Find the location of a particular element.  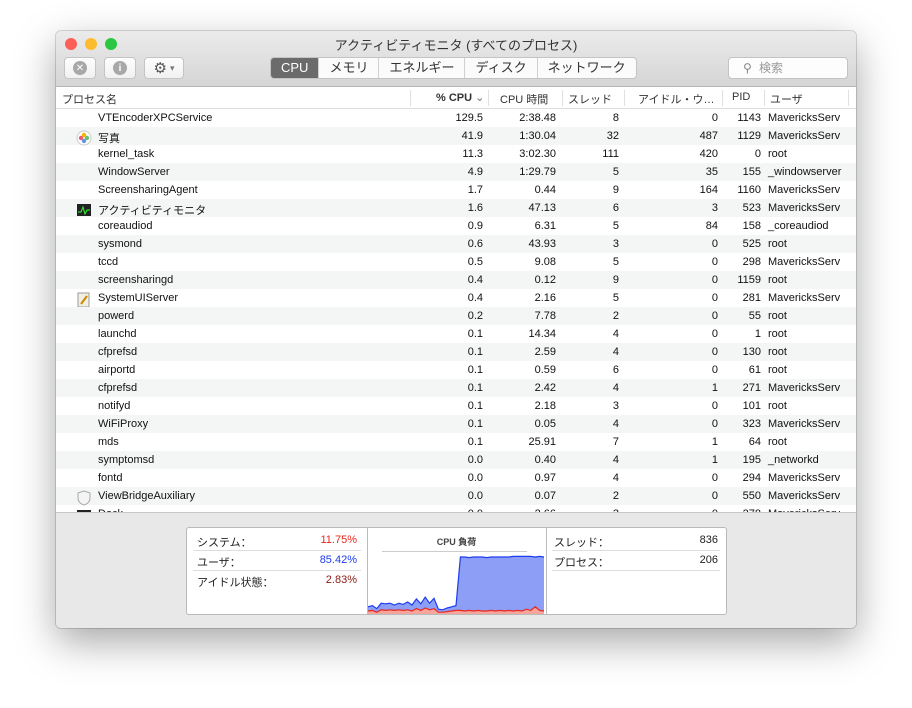

table-row: アクティビティモニタ 1.6 47.13 6 3 523 MavericksServ is located at coordinates (456, 208).